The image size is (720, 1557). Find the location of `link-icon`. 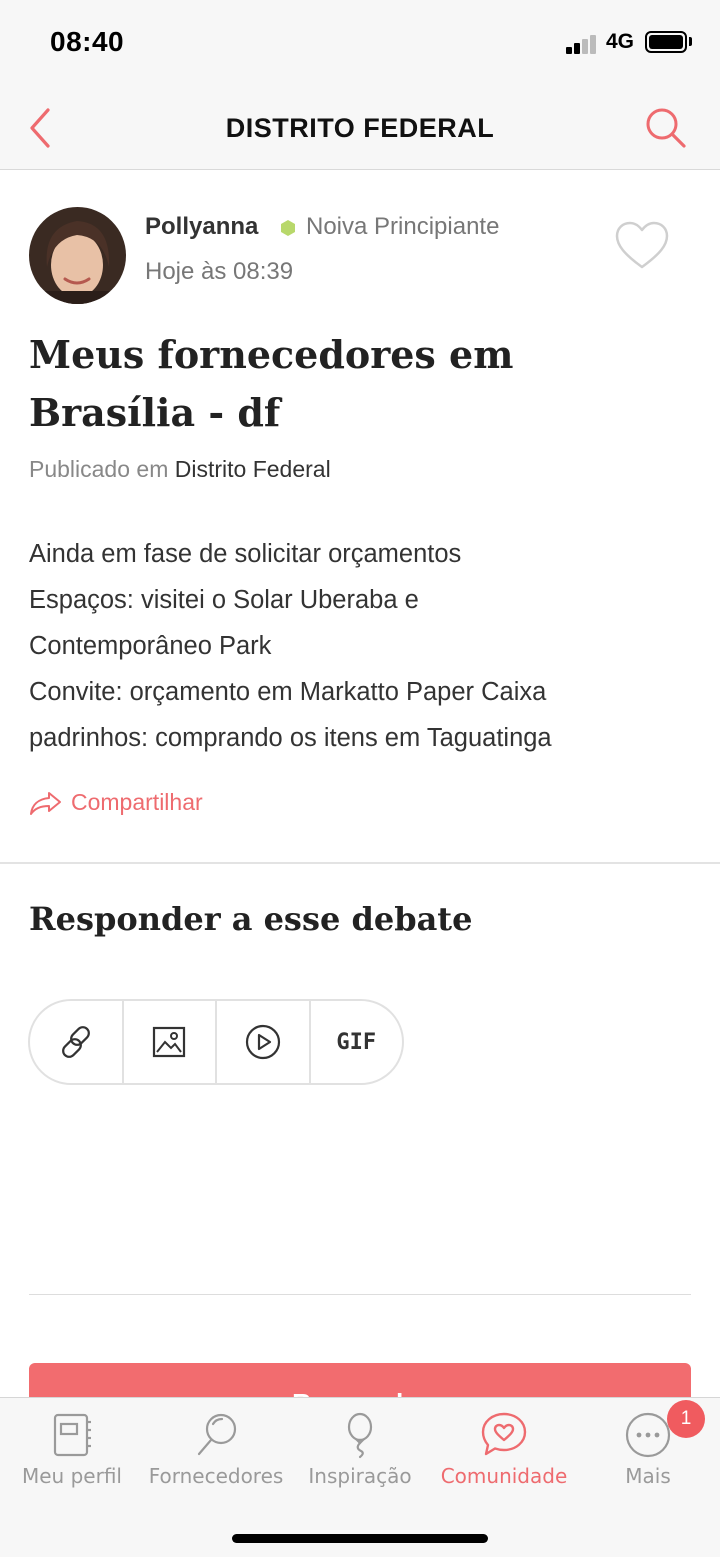

link-icon is located at coordinates (75, 1042).